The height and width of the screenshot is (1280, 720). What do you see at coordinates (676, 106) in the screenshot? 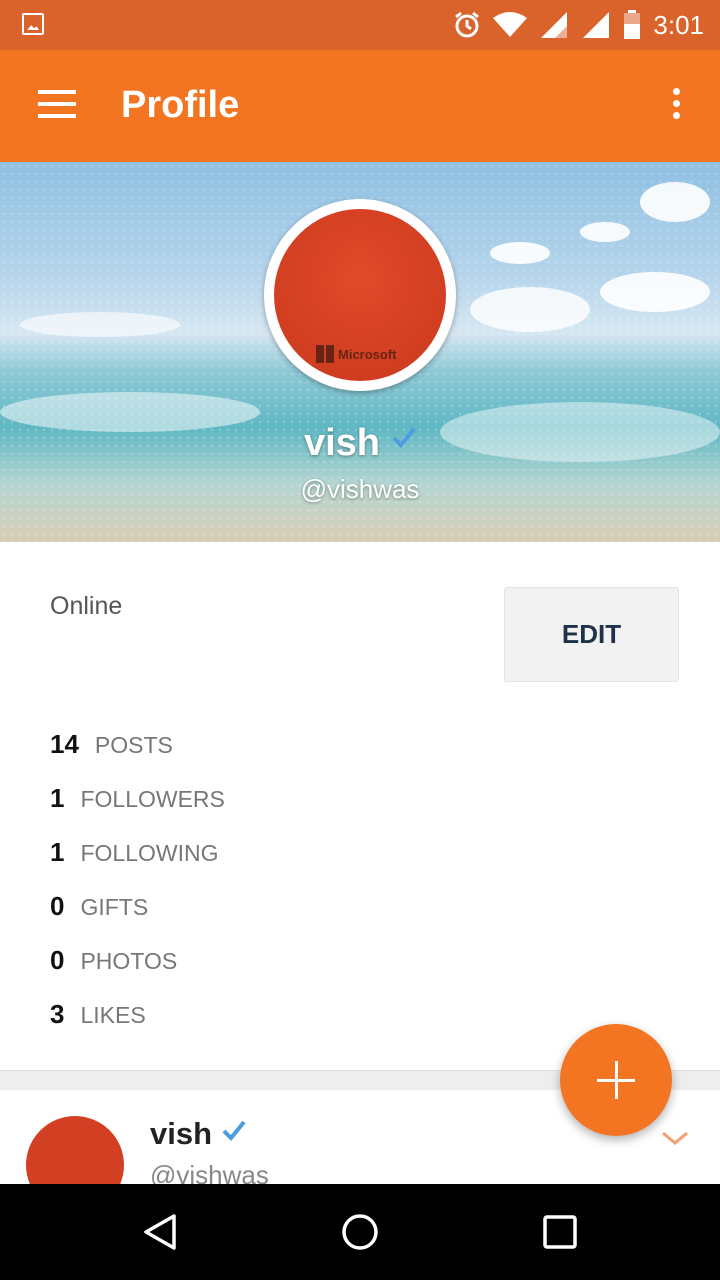
I see `more-vert-icon` at bounding box center [676, 106].